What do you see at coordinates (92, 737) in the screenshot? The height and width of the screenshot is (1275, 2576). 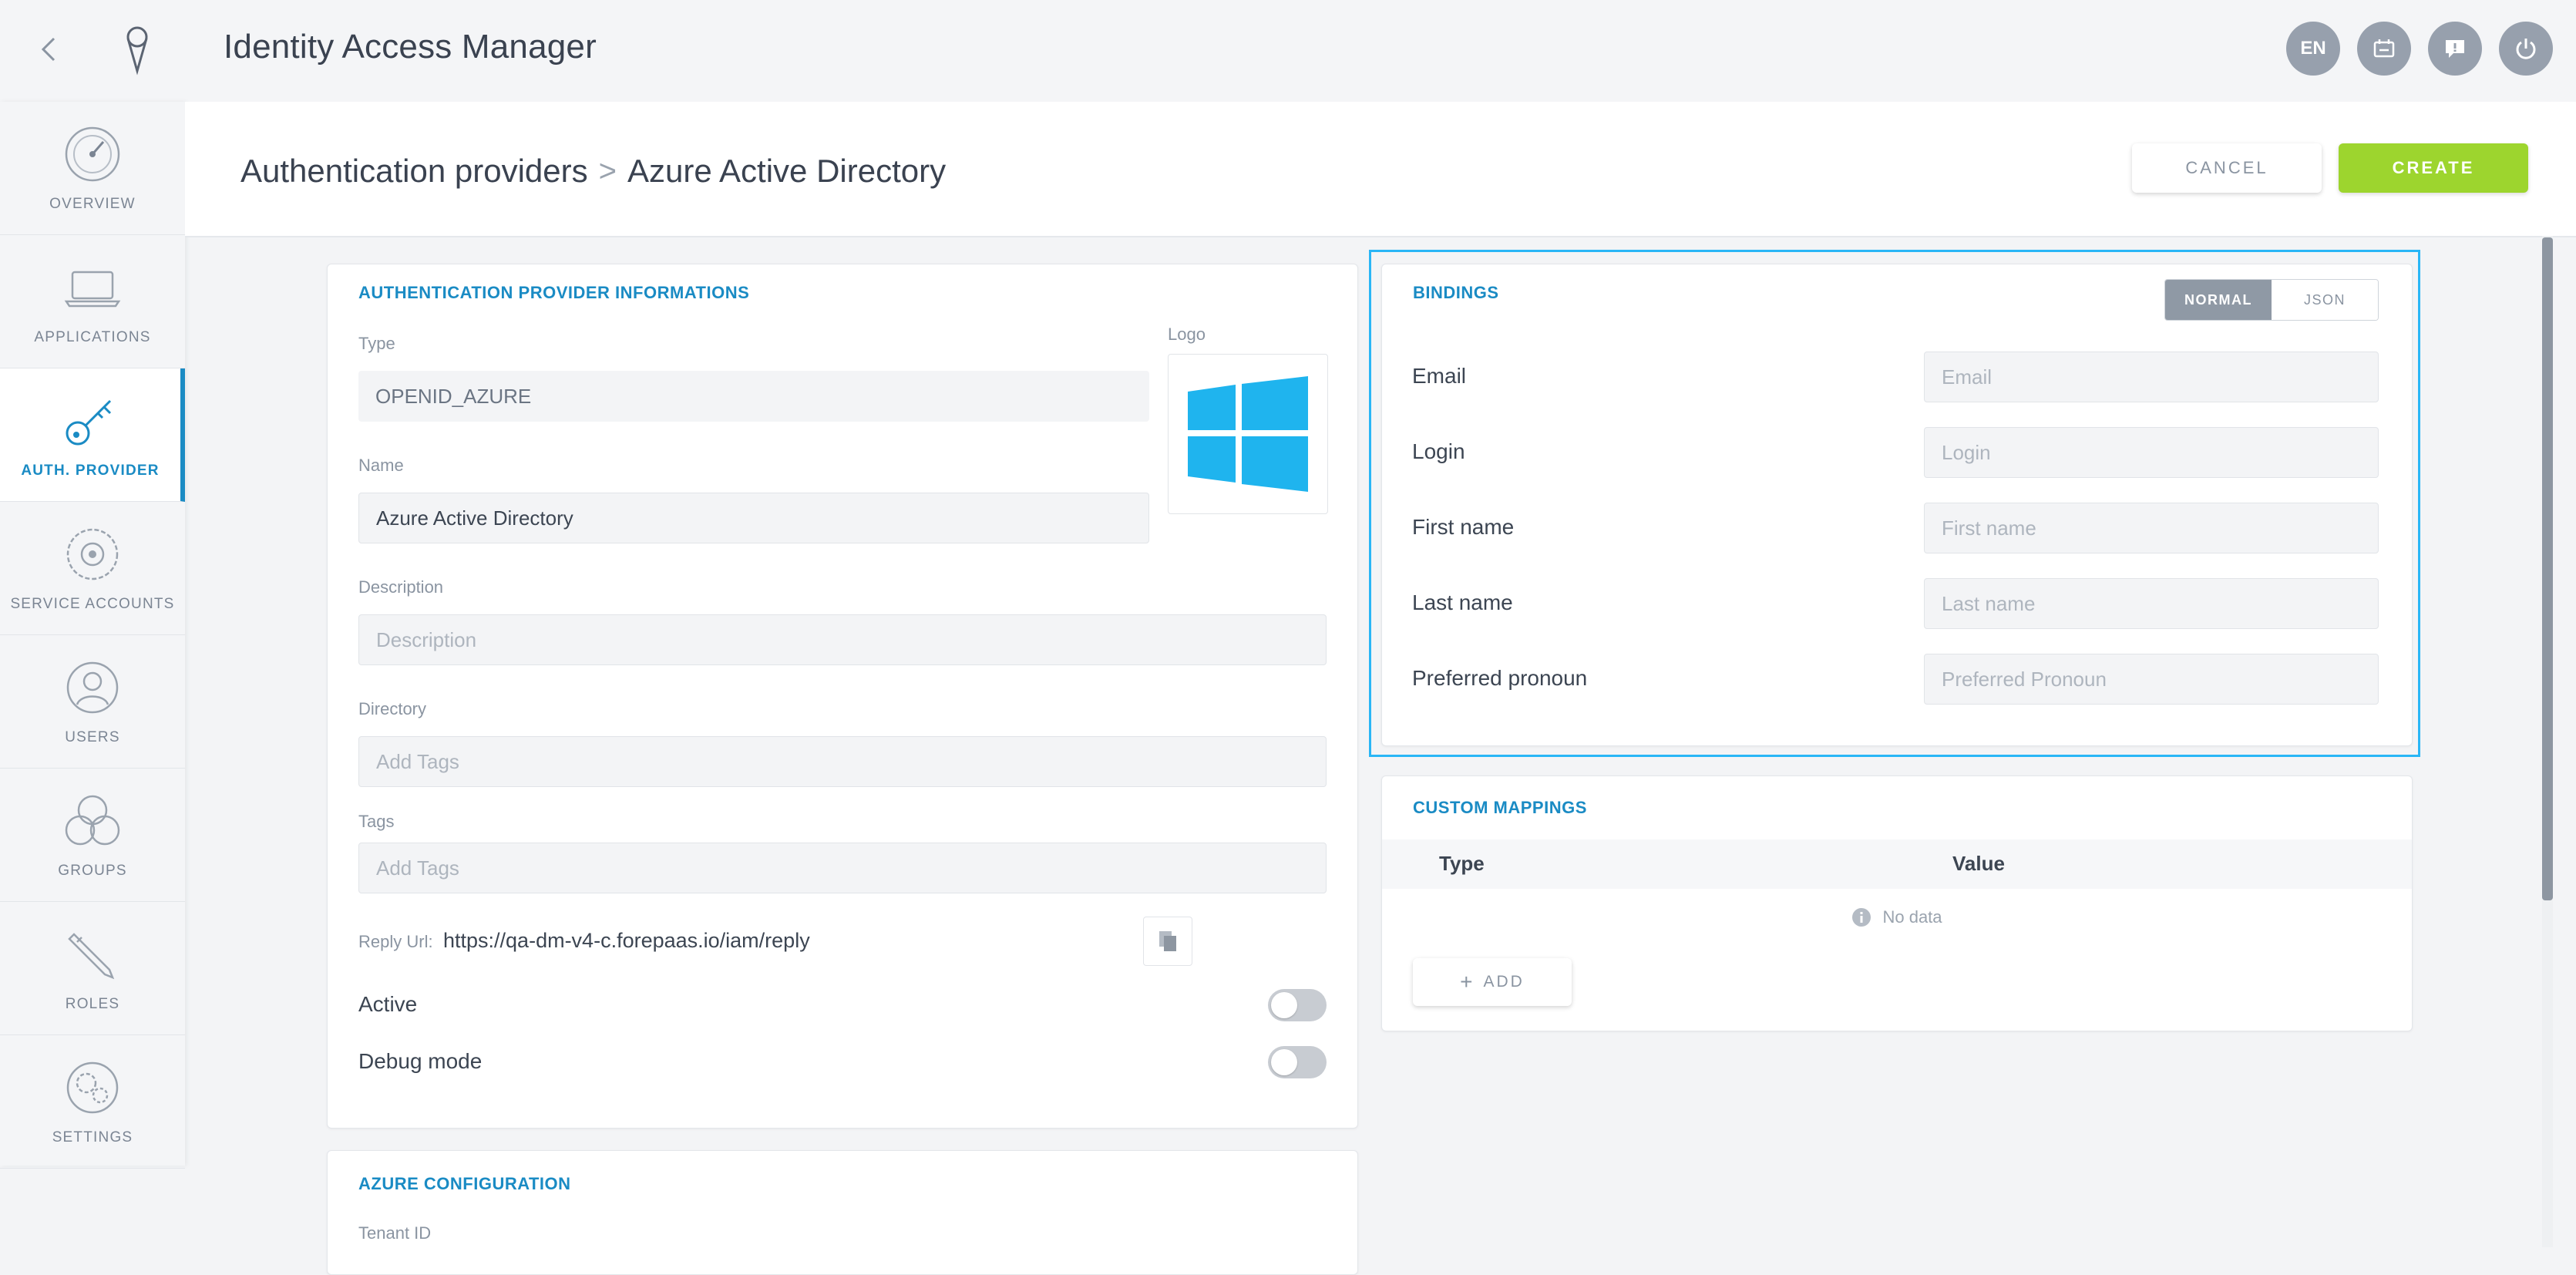 I see `sidebar-item-label: USERS` at bounding box center [92, 737].